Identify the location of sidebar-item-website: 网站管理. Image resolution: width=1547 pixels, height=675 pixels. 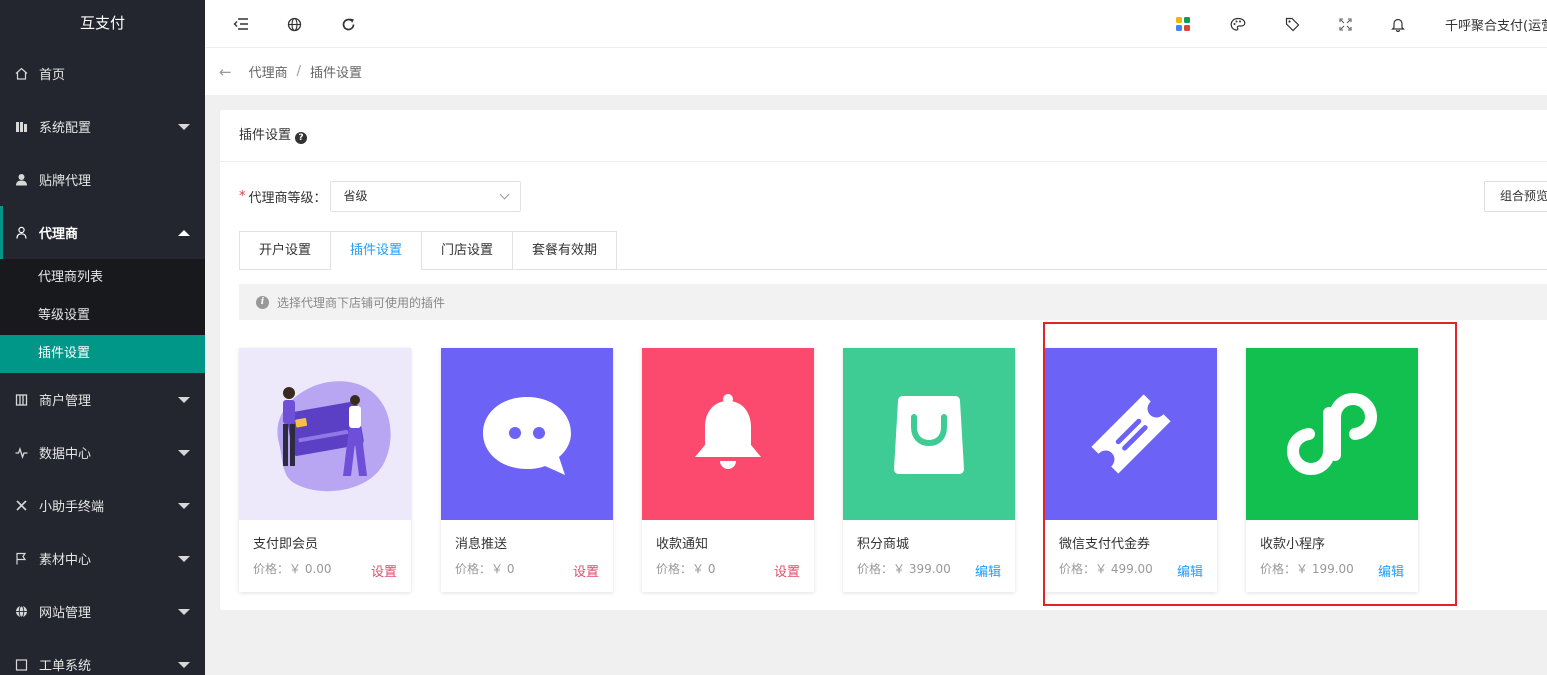
(102, 611).